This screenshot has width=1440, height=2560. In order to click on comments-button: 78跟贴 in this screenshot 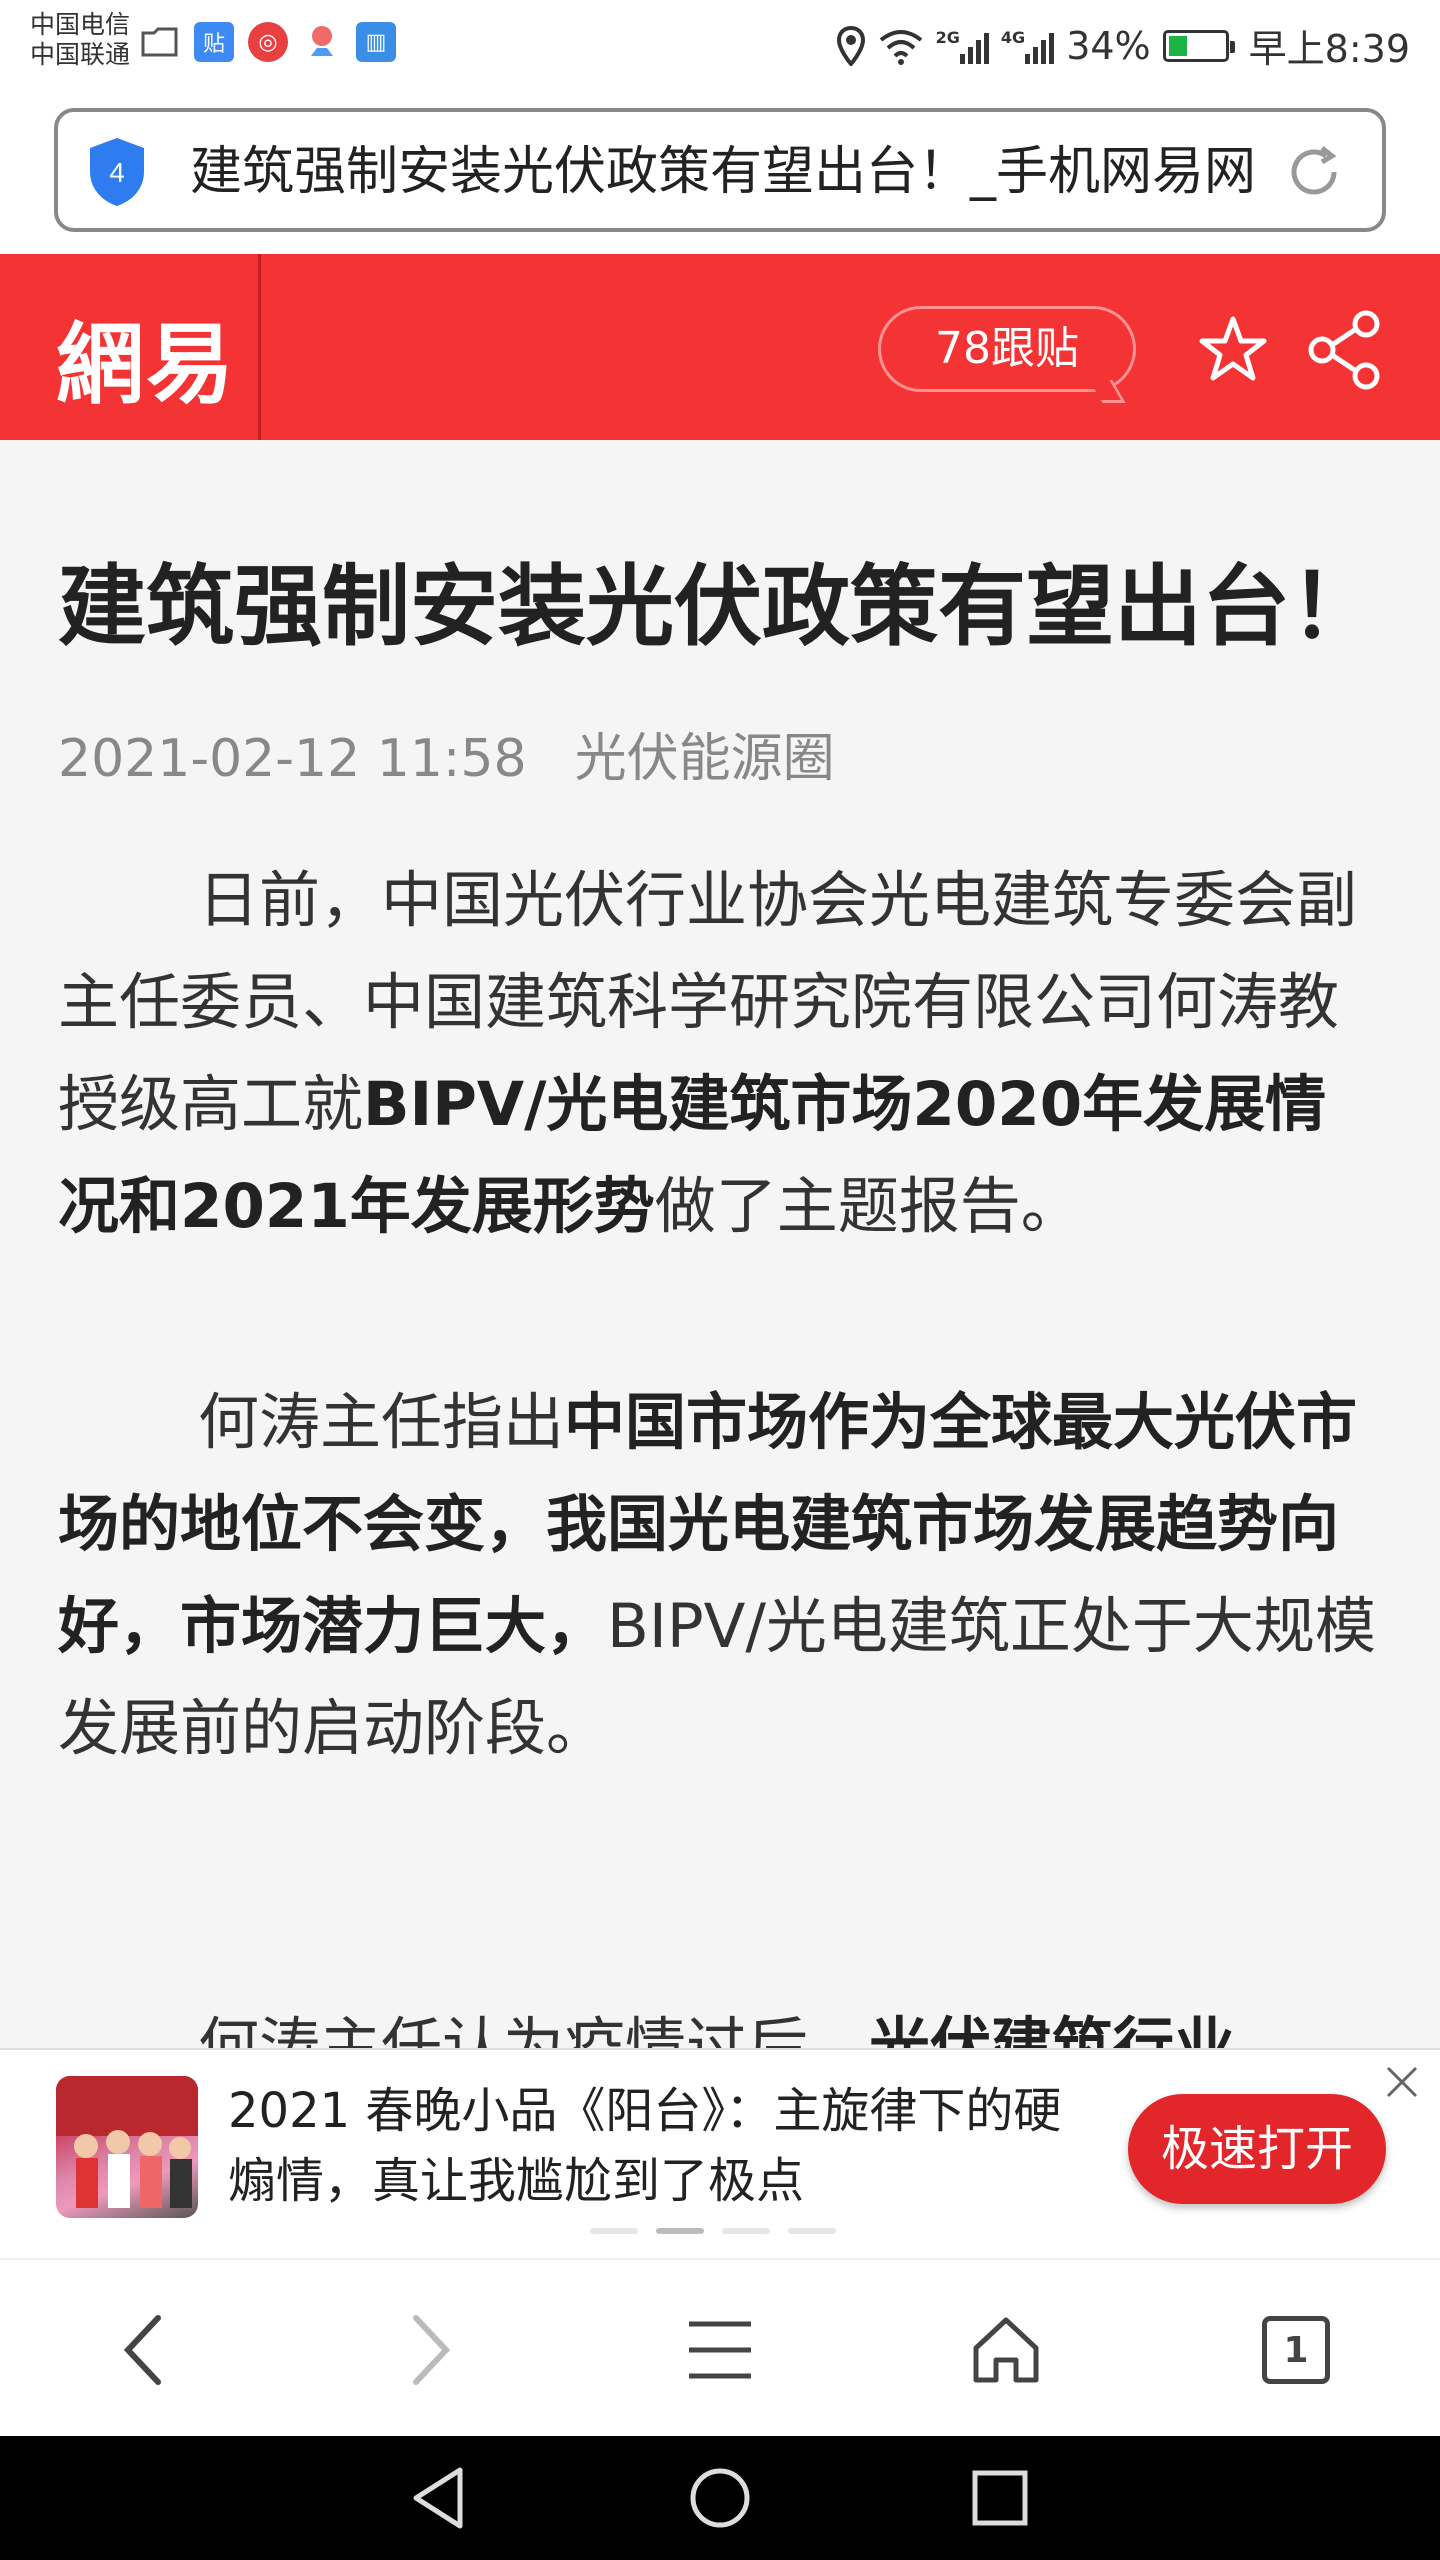, I will do `click(1007, 349)`.